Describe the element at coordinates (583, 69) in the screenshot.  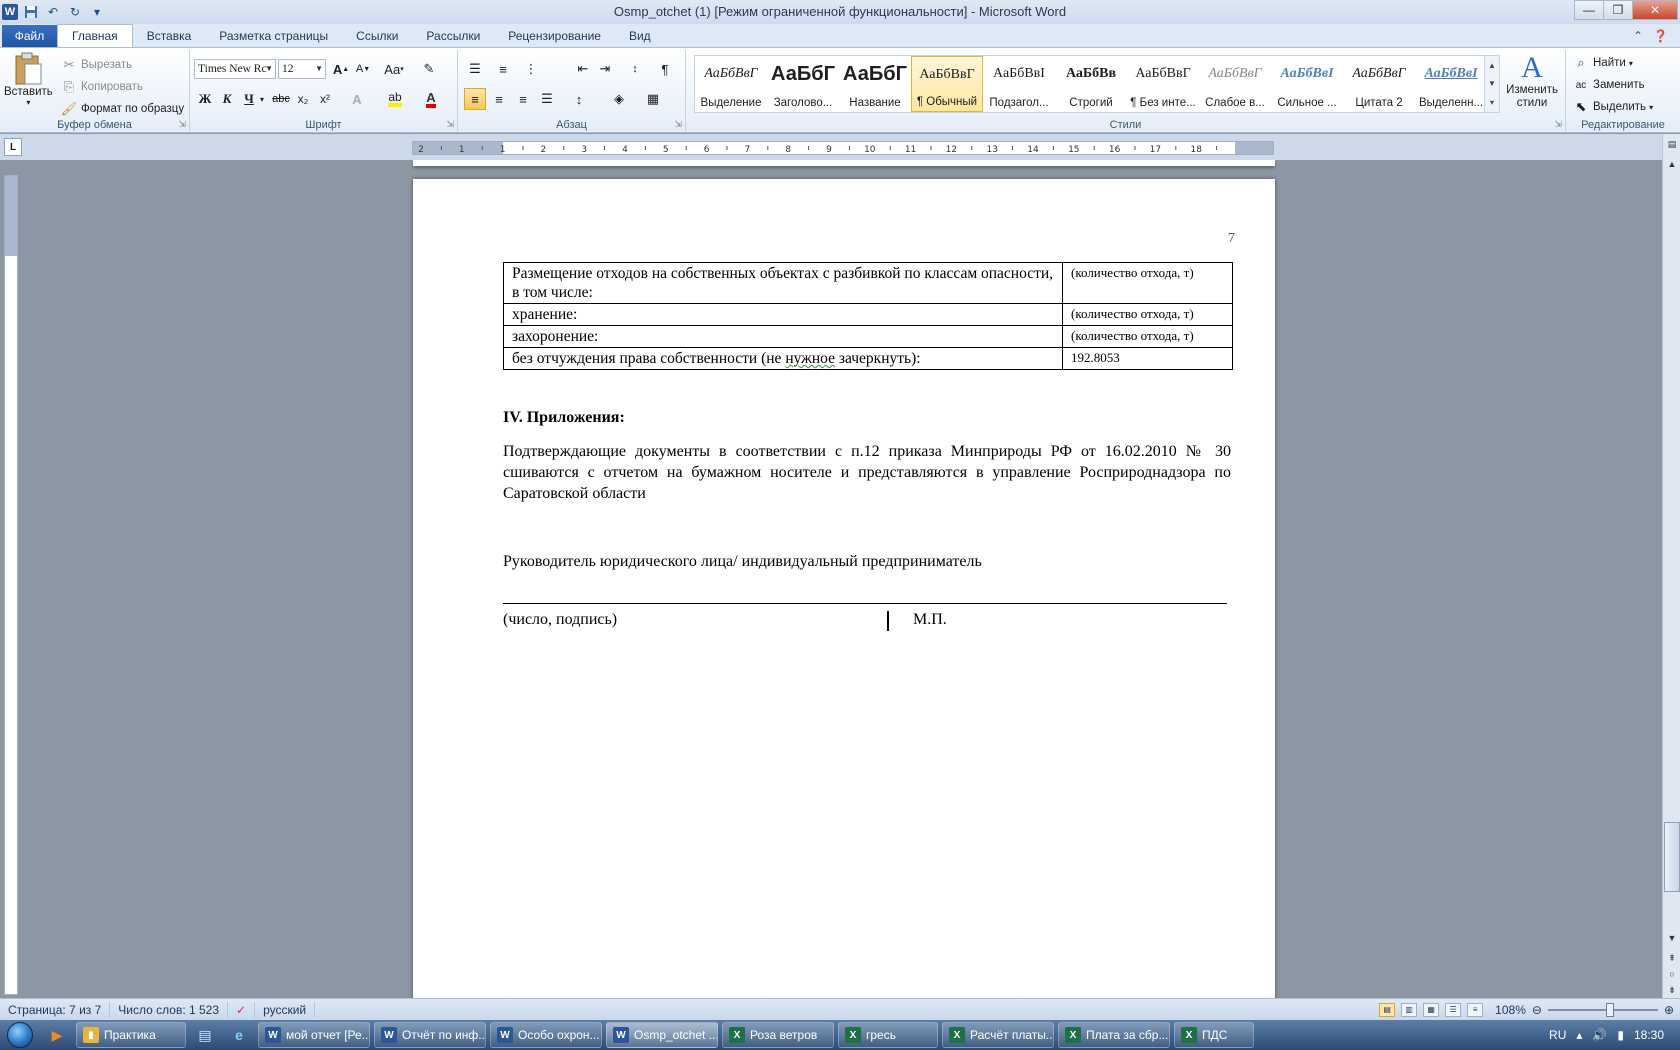
I see `decrease-indent-icon: ⇤` at that location.